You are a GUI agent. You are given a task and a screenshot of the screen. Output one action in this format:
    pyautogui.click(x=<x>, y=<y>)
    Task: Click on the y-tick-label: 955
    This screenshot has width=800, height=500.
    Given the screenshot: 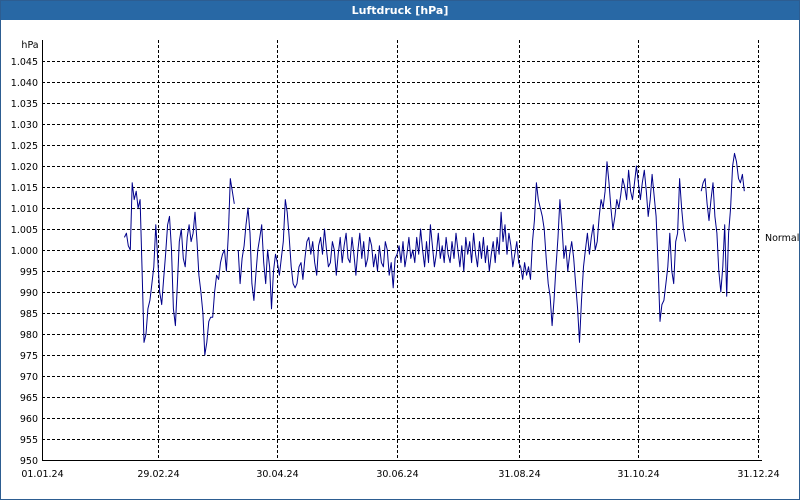 What is the action you would take?
    pyautogui.click(x=29, y=440)
    